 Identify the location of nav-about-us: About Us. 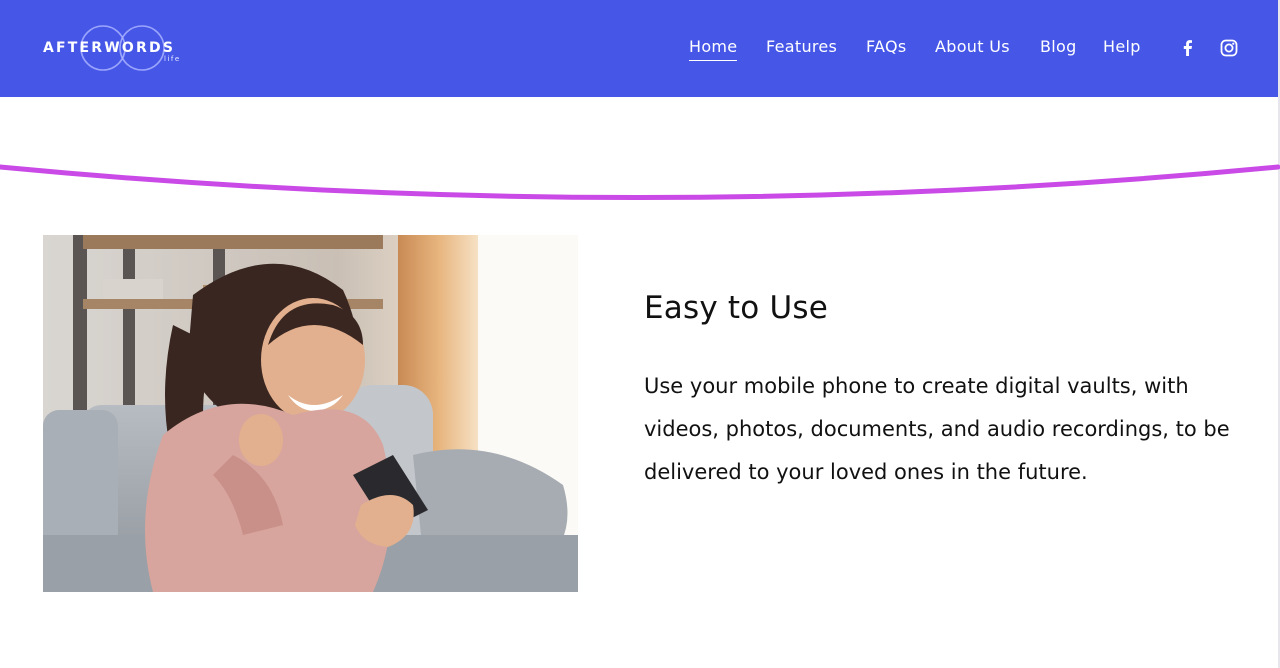
(972, 46).